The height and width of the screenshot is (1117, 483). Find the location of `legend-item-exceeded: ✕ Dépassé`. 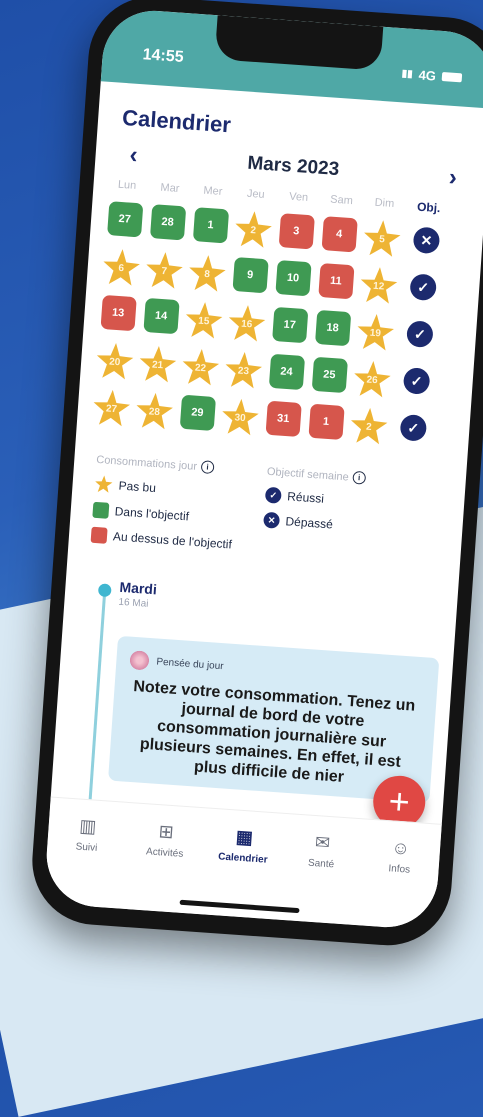

legend-item-exceeded: ✕ Dépassé is located at coordinates (313, 523).